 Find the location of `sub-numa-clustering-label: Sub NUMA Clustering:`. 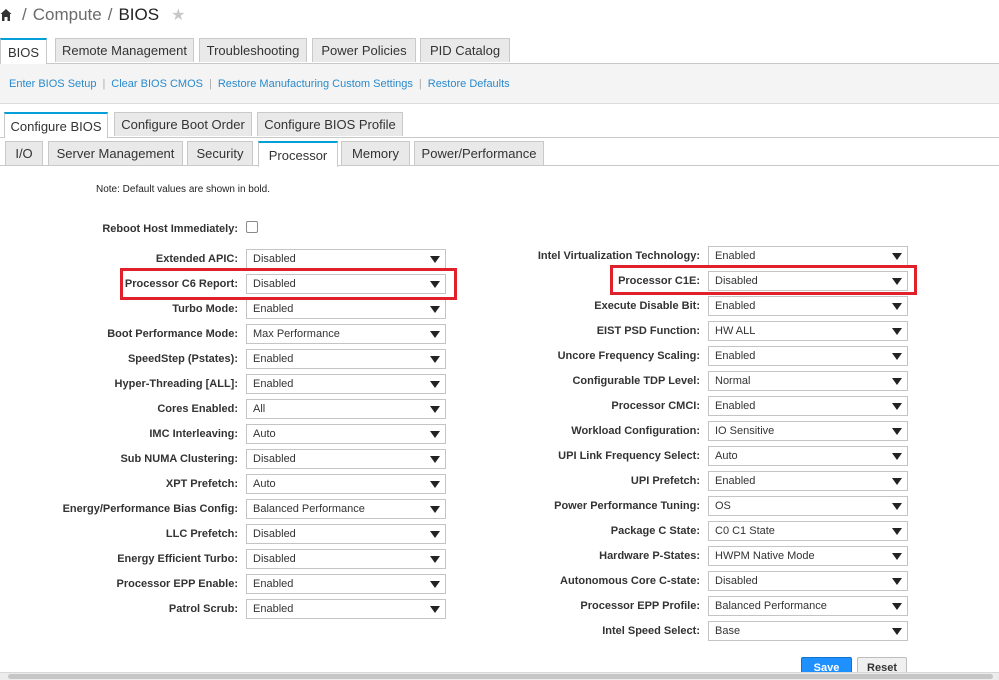

sub-numa-clustering-label: Sub NUMA Clustering: is located at coordinates (179, 459).